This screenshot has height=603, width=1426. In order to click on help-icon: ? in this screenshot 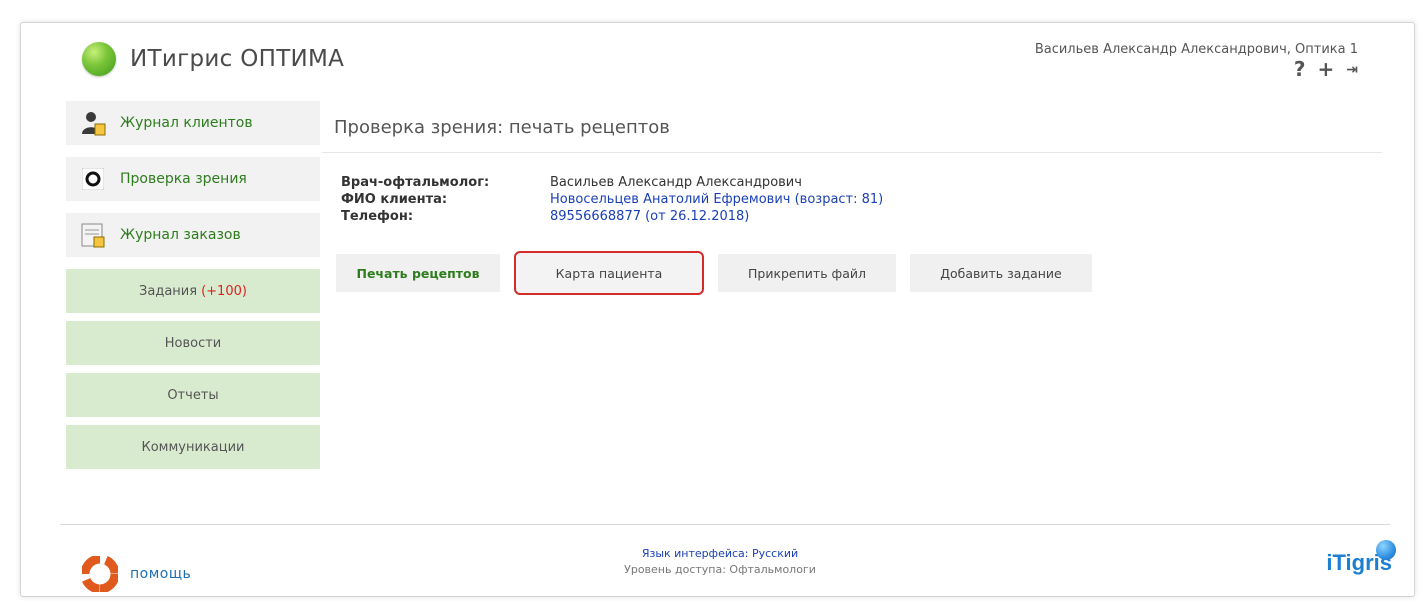, I will do `click(1300, 70)`.